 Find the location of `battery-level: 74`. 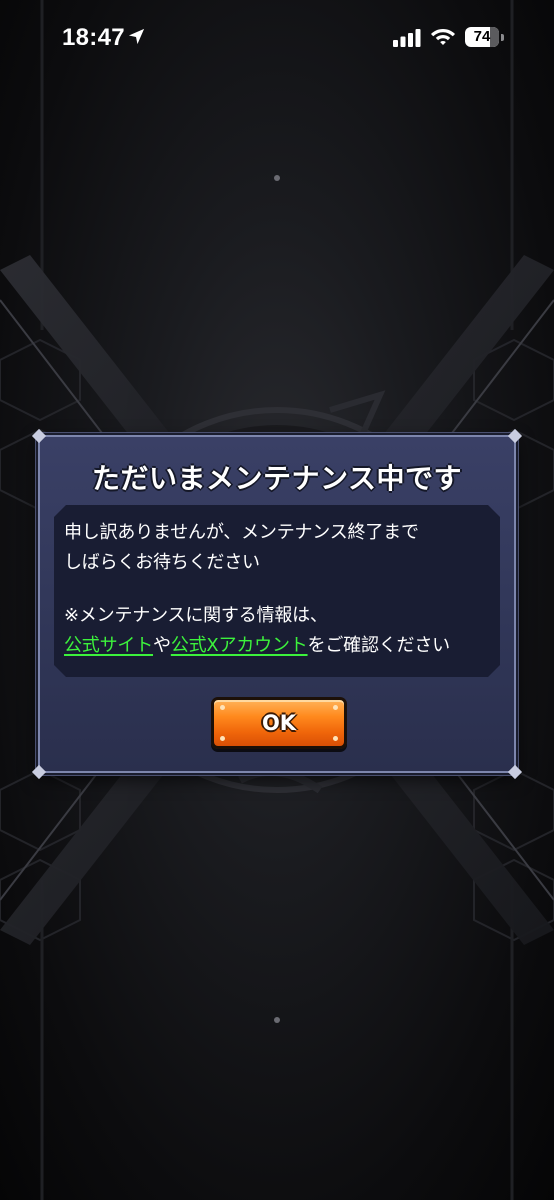

battery-level: 74 is located at coordinates (482, 36).